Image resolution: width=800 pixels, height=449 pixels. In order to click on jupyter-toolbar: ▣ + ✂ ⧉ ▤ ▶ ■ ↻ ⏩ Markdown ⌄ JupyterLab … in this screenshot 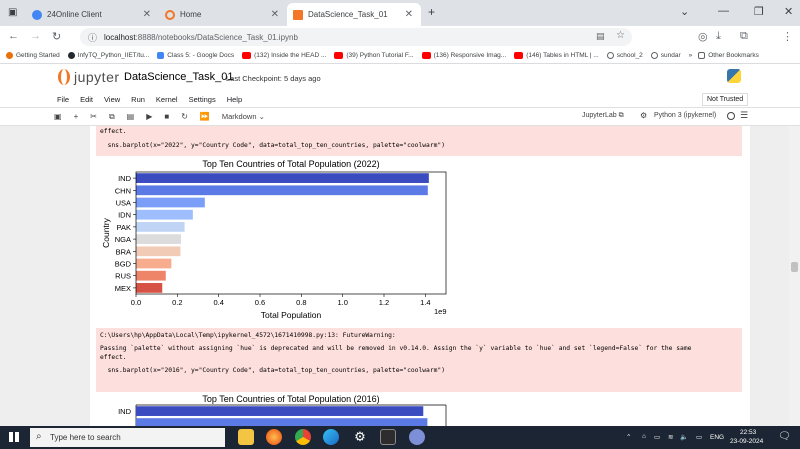, I will do `click(400, 117)`.